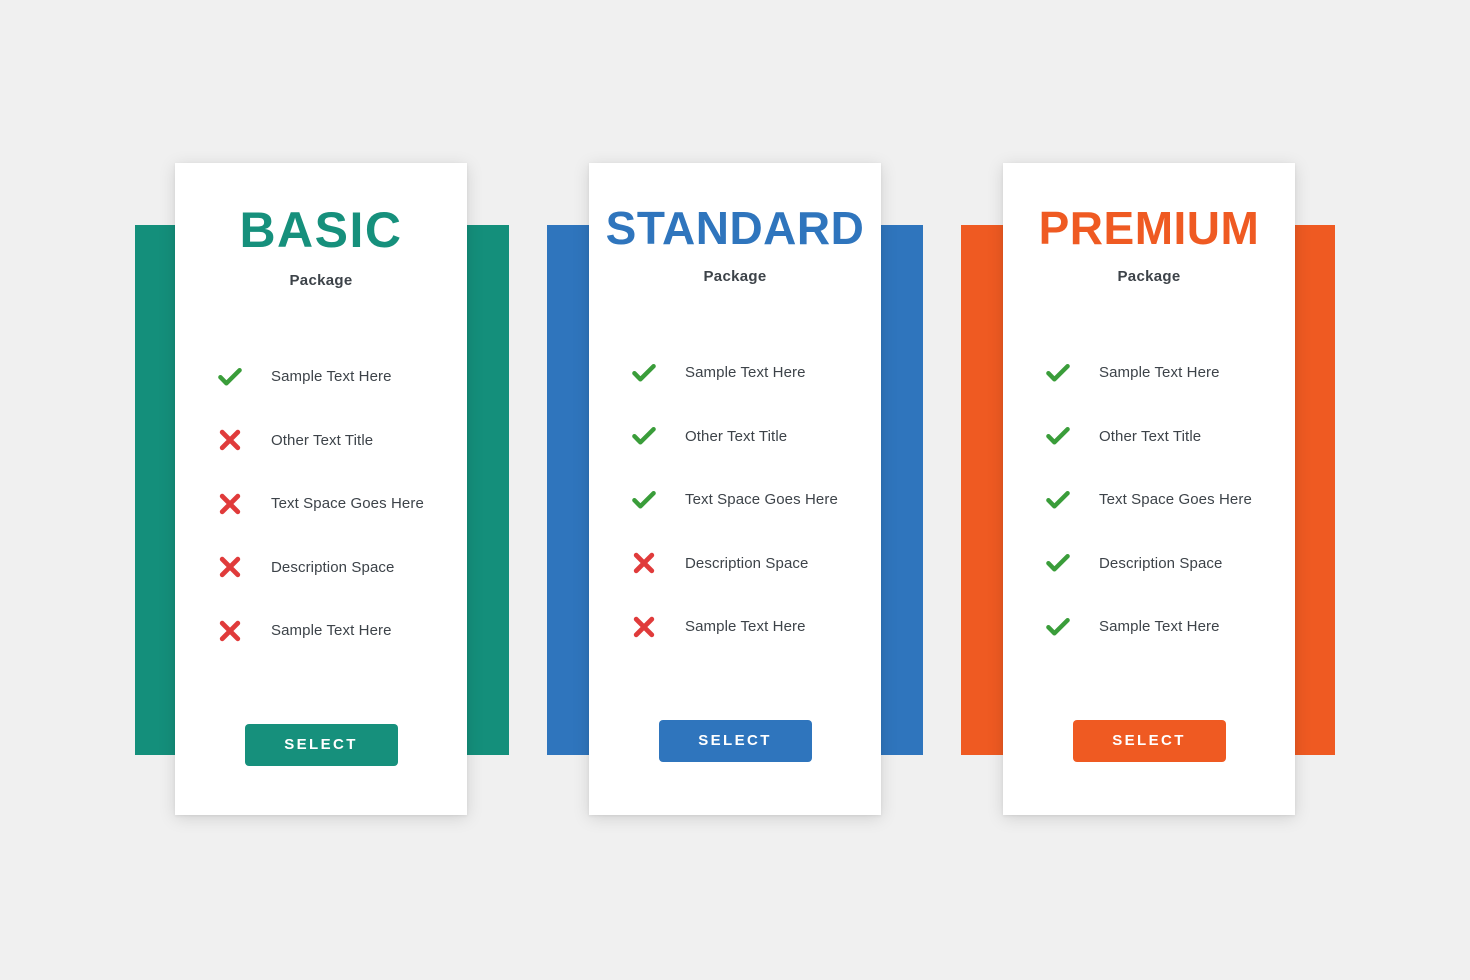  What do you see at coordinates (735, 228) in the screenshot?
I see `plan-title-standard: STANDARD` at bounding box center [735, 228].